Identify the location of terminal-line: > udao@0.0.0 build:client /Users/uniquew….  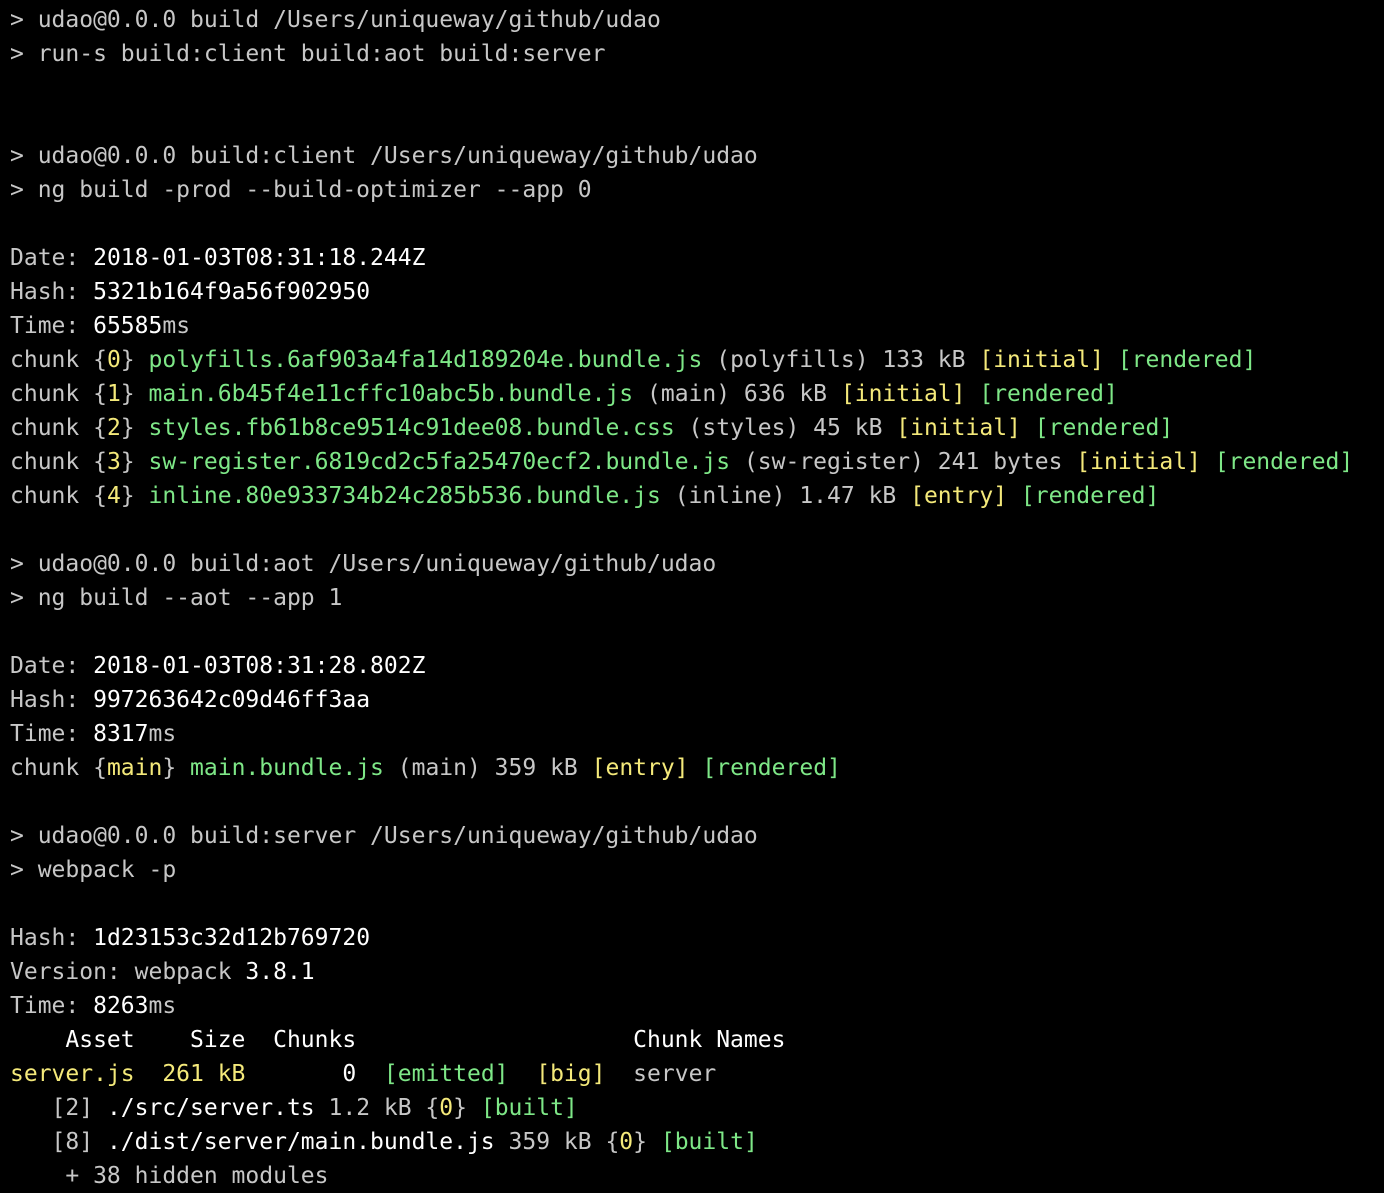
(384, 156).